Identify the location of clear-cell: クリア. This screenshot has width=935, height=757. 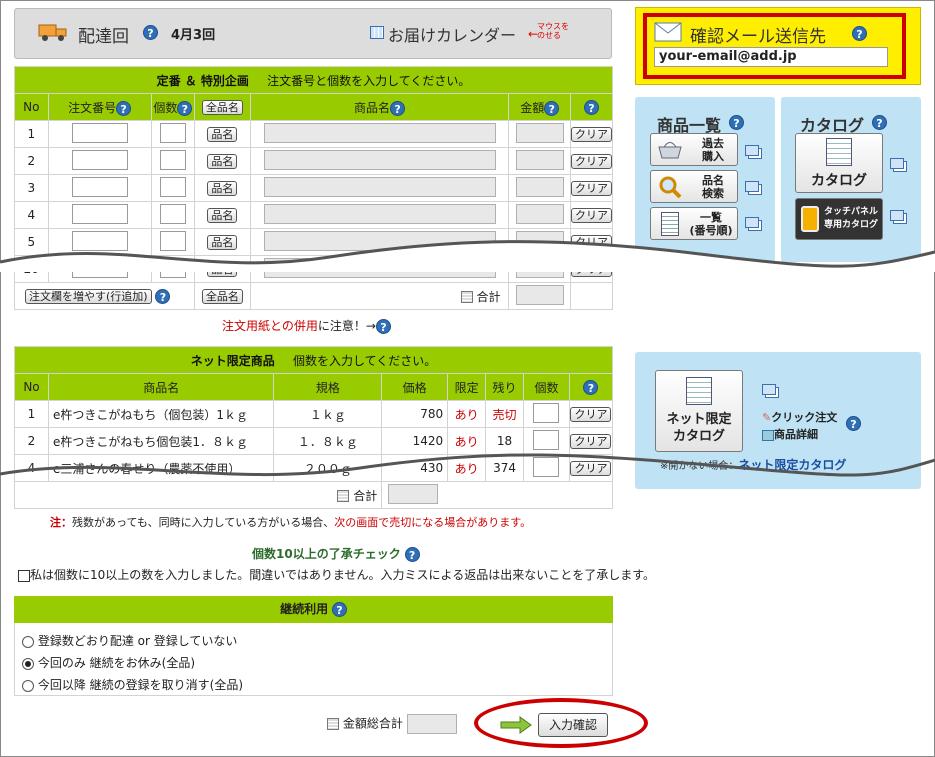
(591, 215).